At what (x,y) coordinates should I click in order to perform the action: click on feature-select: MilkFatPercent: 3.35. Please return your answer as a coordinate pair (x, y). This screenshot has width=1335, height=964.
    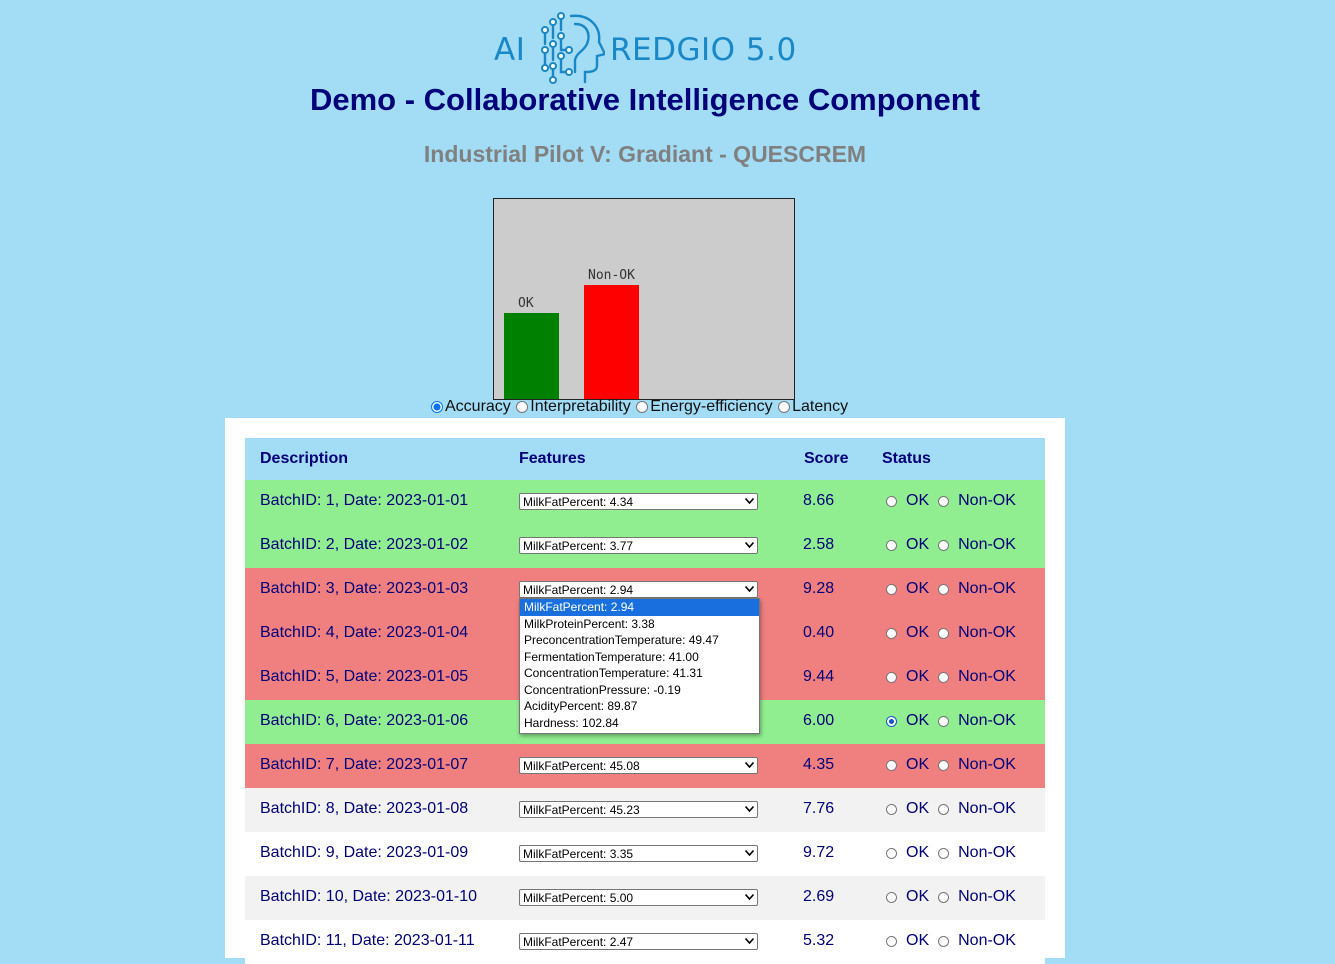
    Looking at the image, I should click on (638, 853).